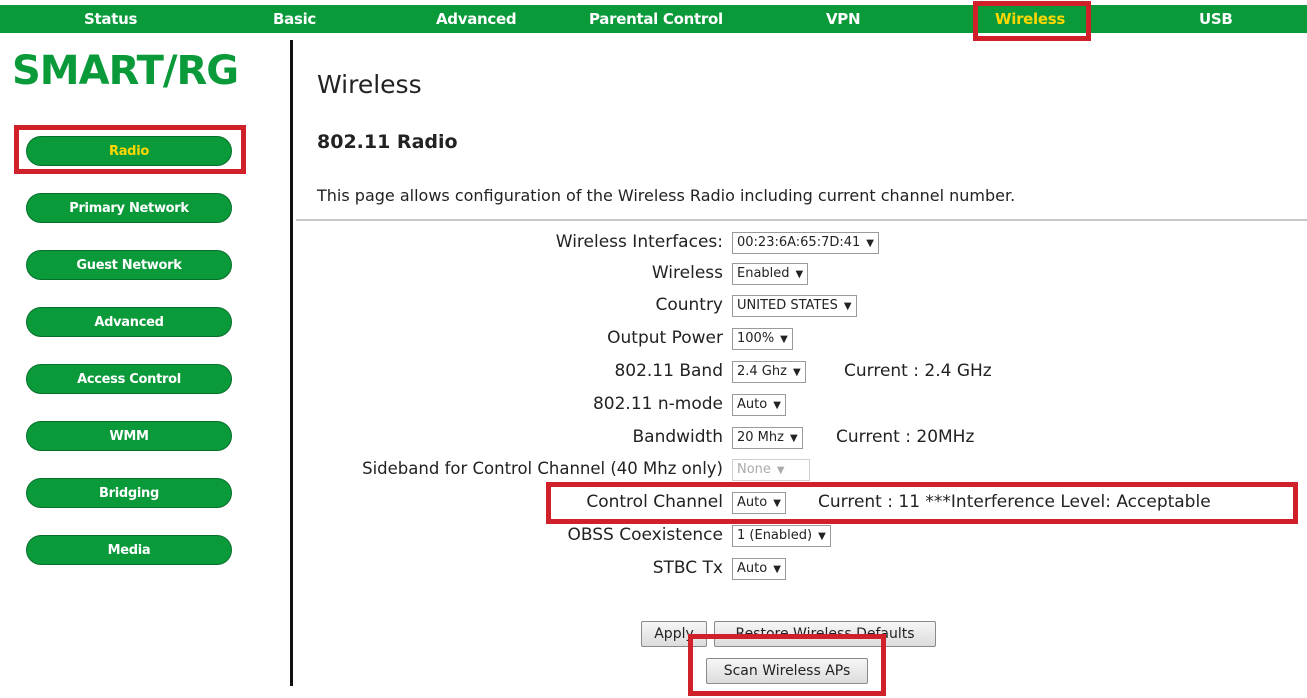 This screenshot has height=698, width=1307. Describe the element at coordinates (769, 372) in the screenshot. I see `band-select: 2.4 Ghz ▼` at that location.